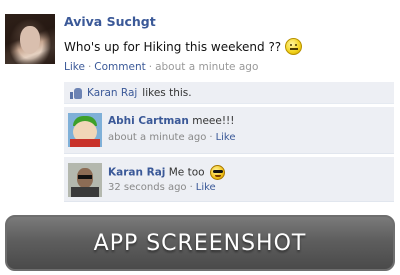  Describe the element at coordinates (76, 93) in the screenshot. I see `thumbs-up-icon` at that location.